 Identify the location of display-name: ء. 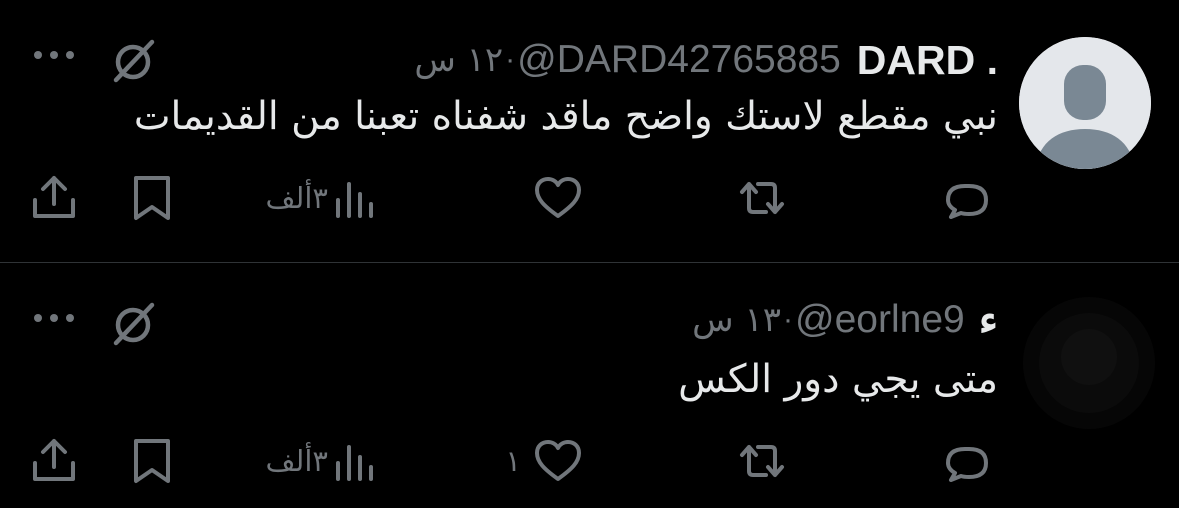
(988, 320).